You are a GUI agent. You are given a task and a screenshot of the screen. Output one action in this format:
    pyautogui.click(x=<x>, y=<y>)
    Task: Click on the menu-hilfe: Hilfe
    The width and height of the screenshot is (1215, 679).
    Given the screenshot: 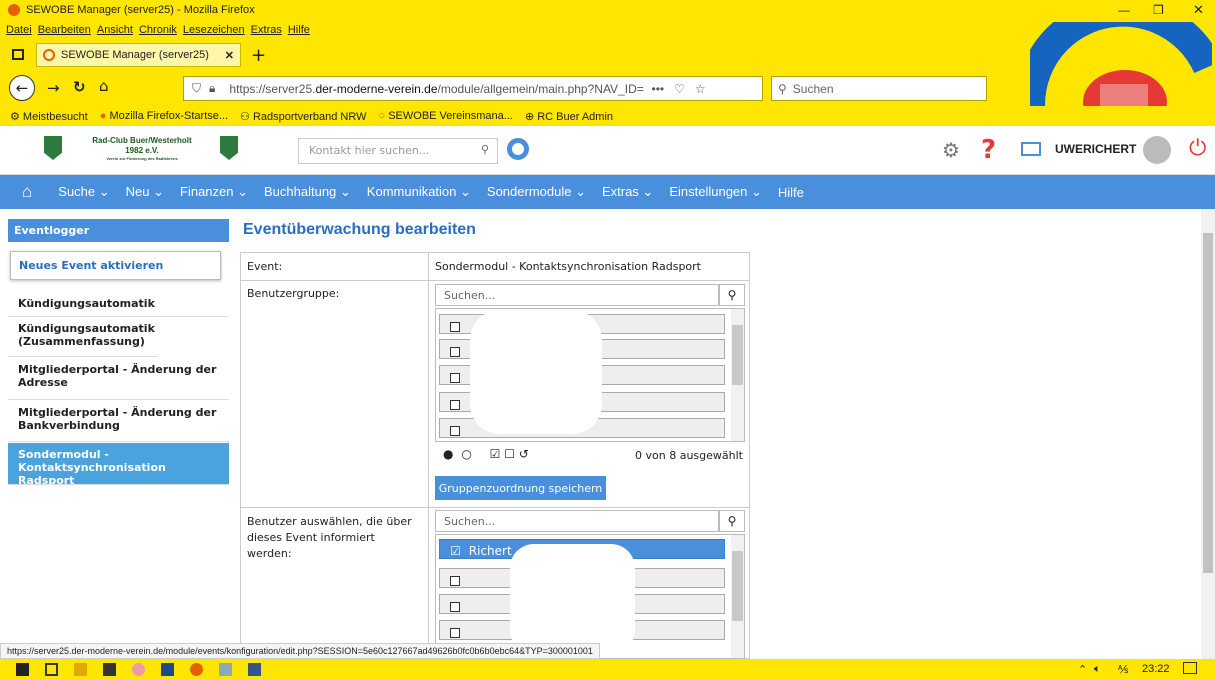 What is the action you would take?
    pyautogui.click(x=299, y=30)
    